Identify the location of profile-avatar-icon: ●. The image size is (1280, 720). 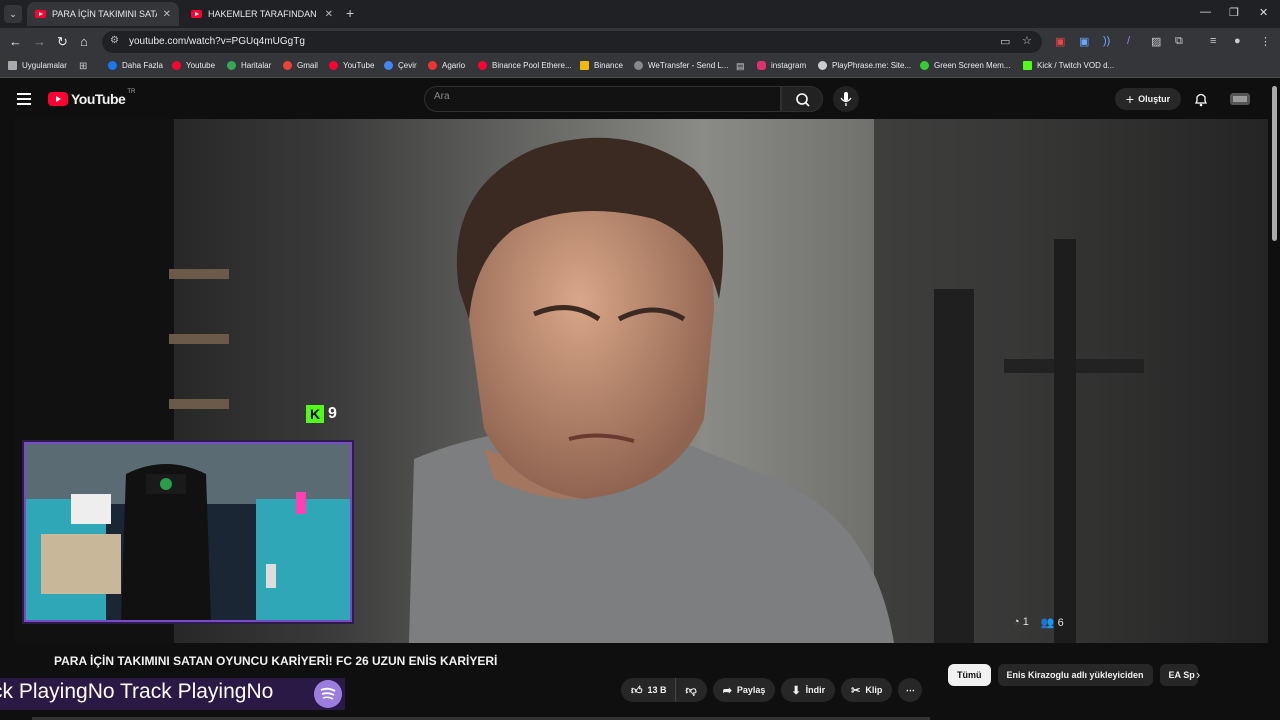
(1237, 41).